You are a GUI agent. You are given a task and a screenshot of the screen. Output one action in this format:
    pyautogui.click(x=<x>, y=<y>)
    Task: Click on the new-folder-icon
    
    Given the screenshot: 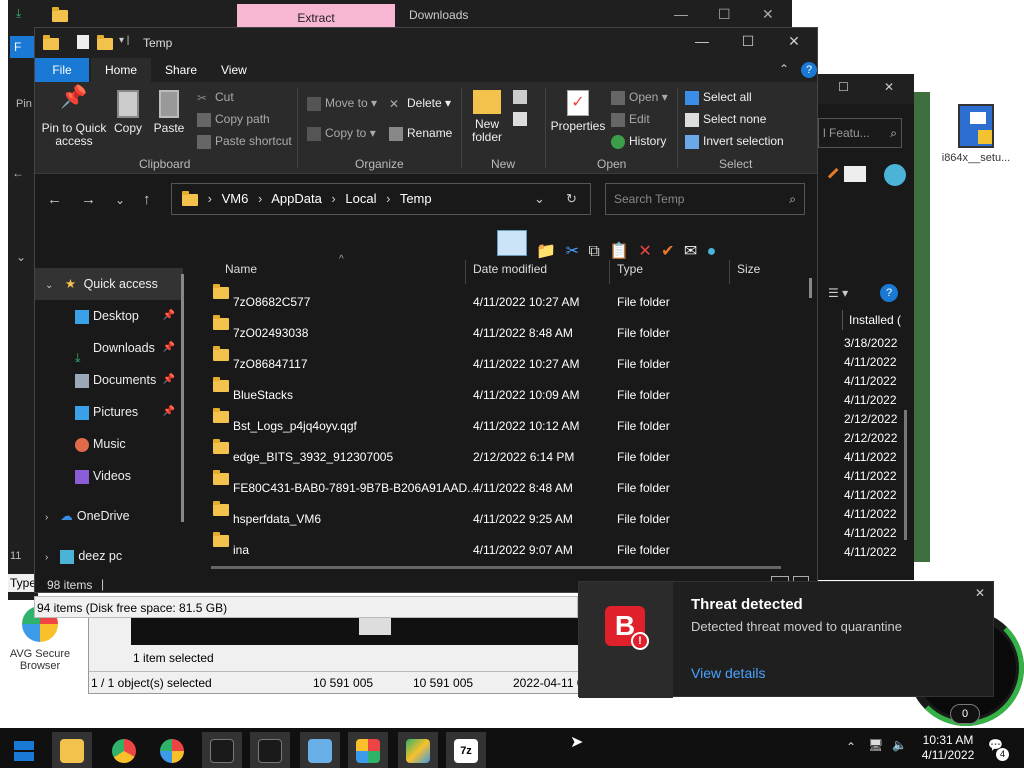 What is the action you would take?
    pyautogui.click(x=105, y=42)
    